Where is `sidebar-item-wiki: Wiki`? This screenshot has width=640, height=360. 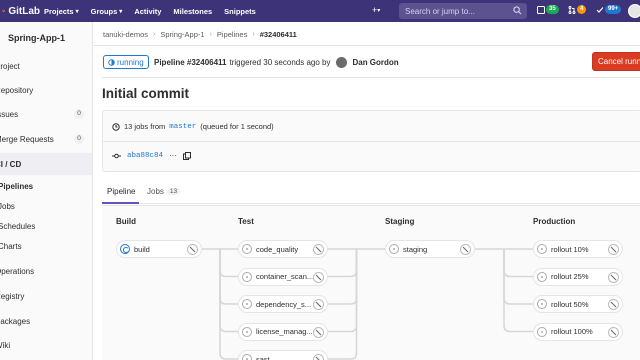
sidebar-item-wiki: Wiki is located at coordinates (46, 345).